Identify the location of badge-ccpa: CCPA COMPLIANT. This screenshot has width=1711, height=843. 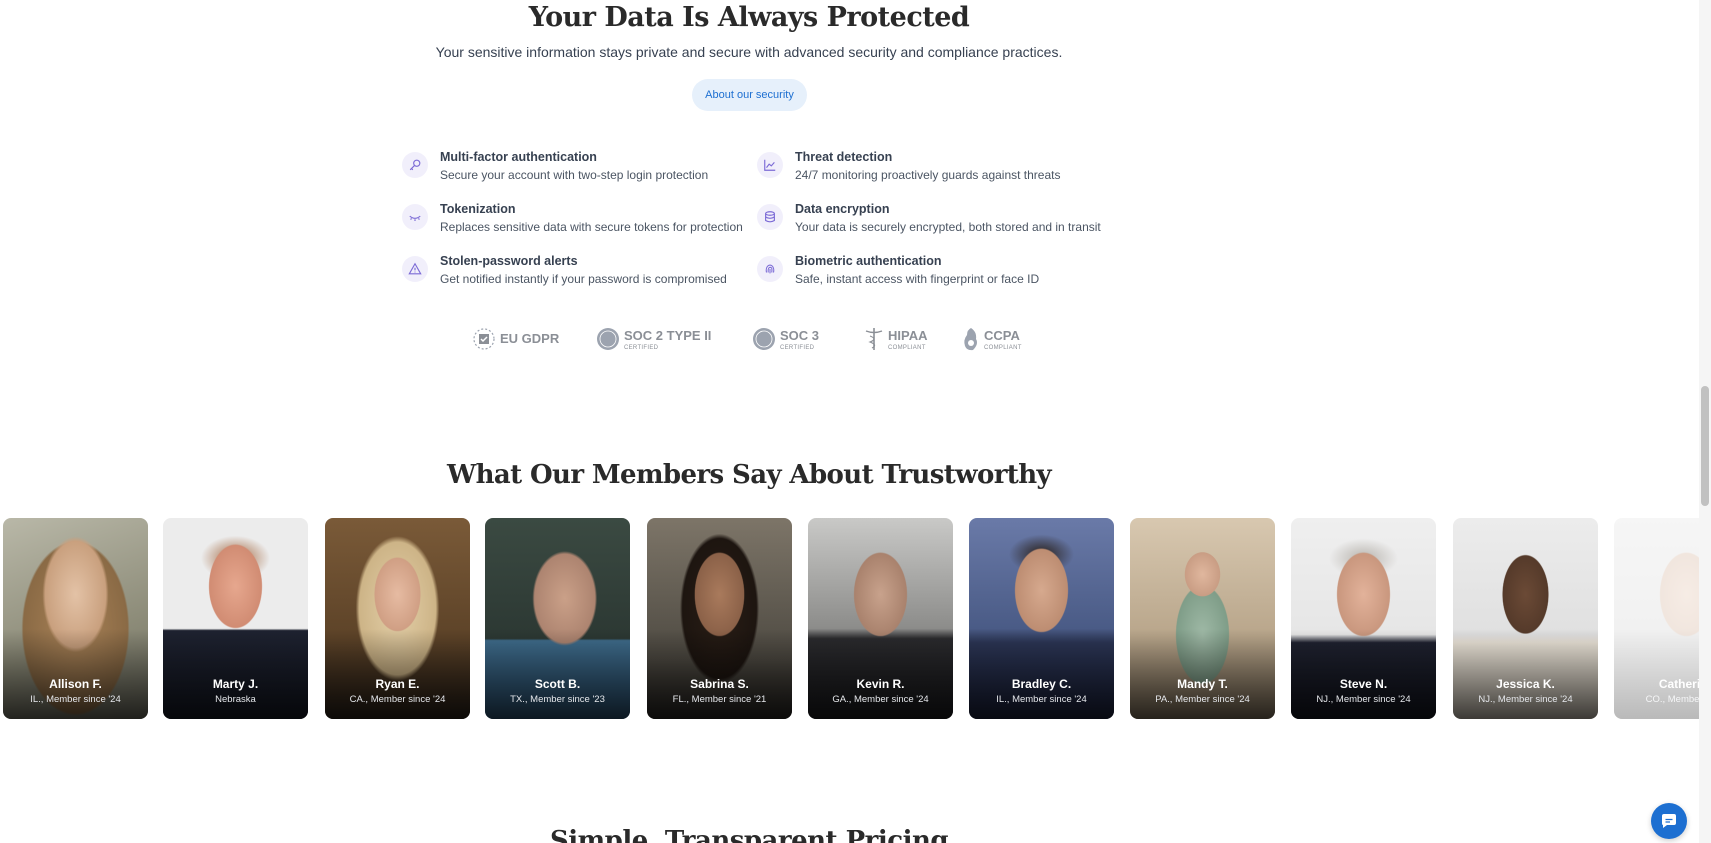
(992, 339).